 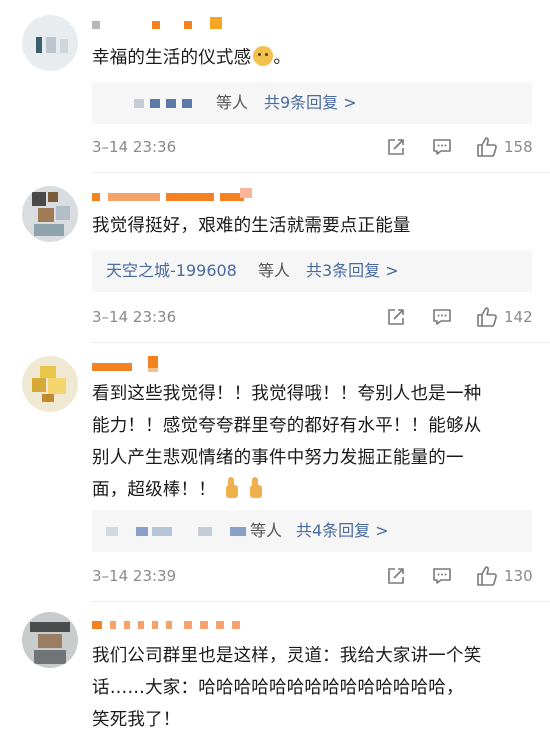 I want to click on comment-meta: 3–14 23:39 130, so click(x=312, y=576).